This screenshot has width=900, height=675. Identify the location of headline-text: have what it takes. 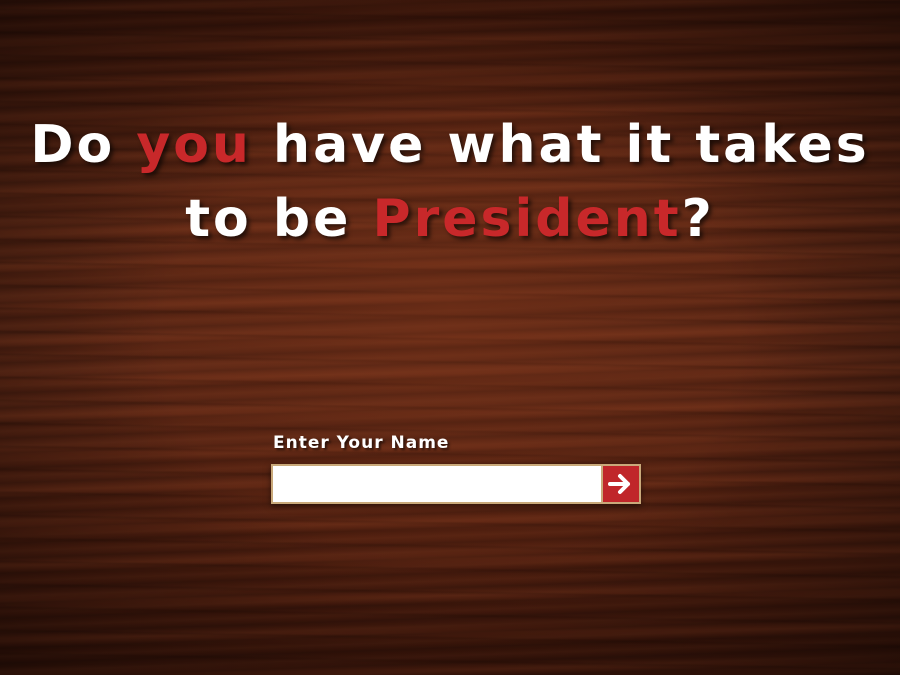
(560, 145).